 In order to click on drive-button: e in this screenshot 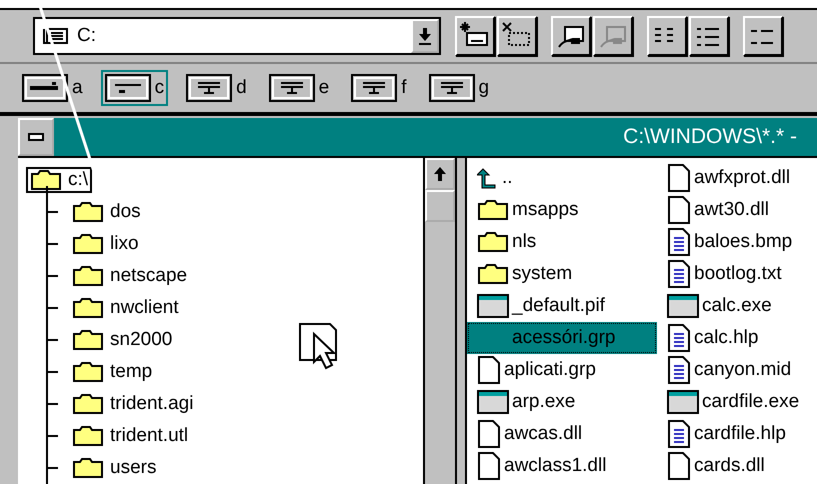, I will do `click(299, 88)`.